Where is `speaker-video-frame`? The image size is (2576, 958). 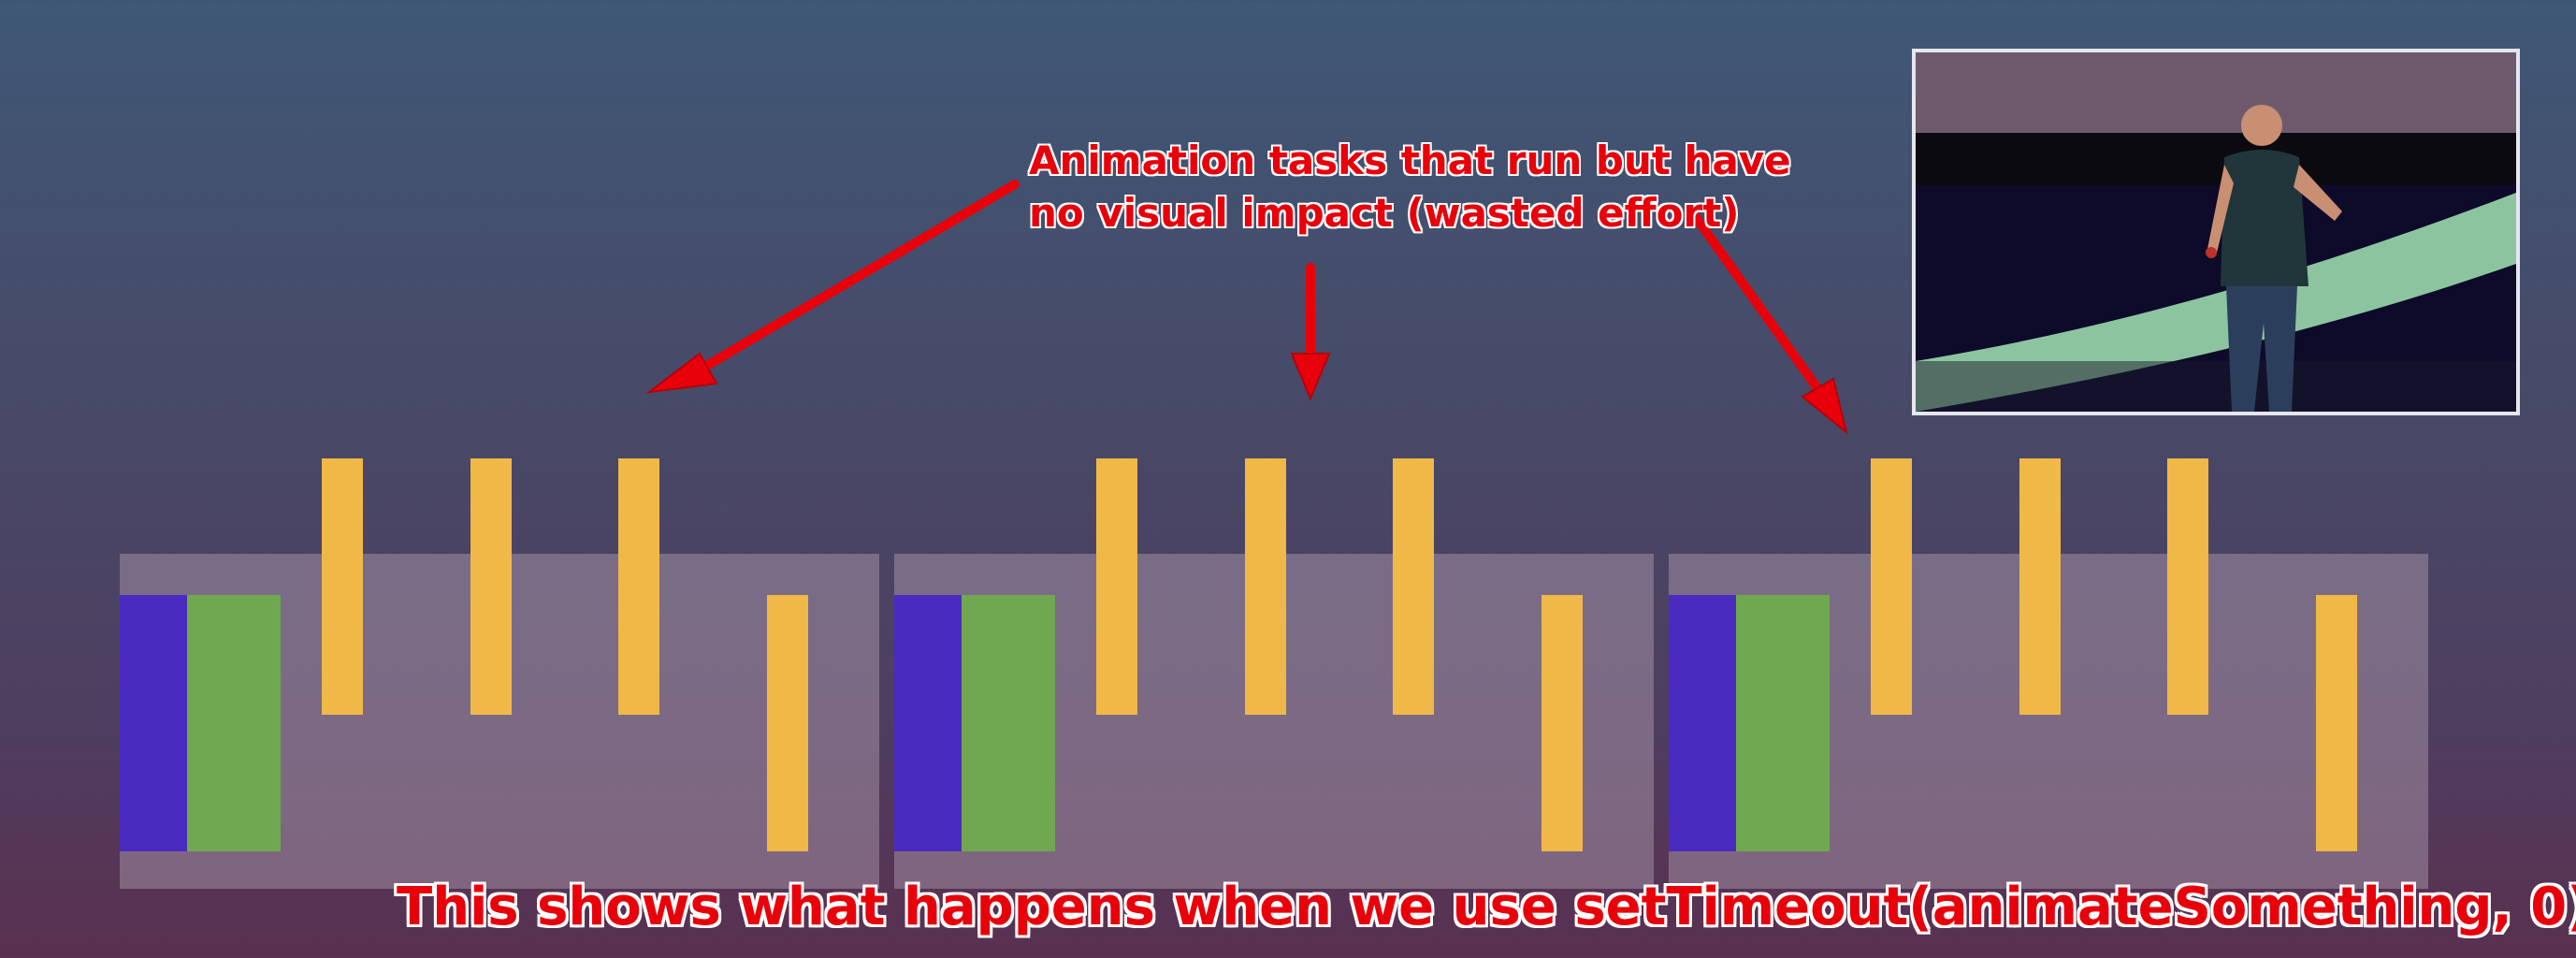 speaker-video-frame is located at coordinates (2216, 232).